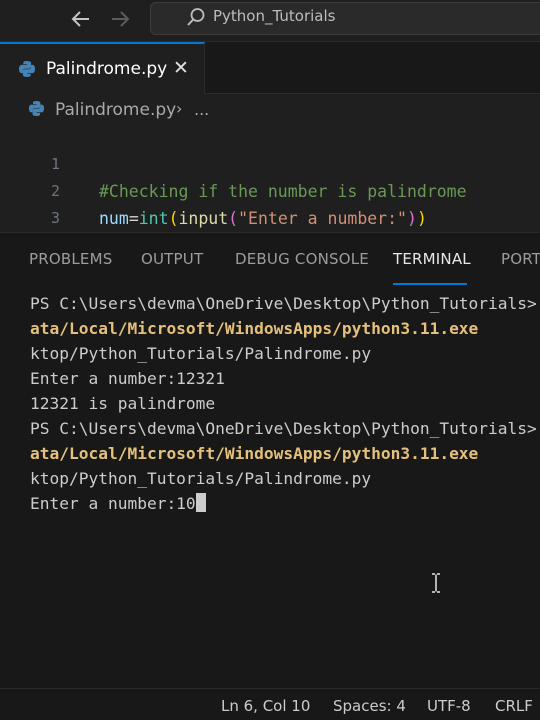  I want to click on tab-label: Palindrome.py, so click(107, 69).